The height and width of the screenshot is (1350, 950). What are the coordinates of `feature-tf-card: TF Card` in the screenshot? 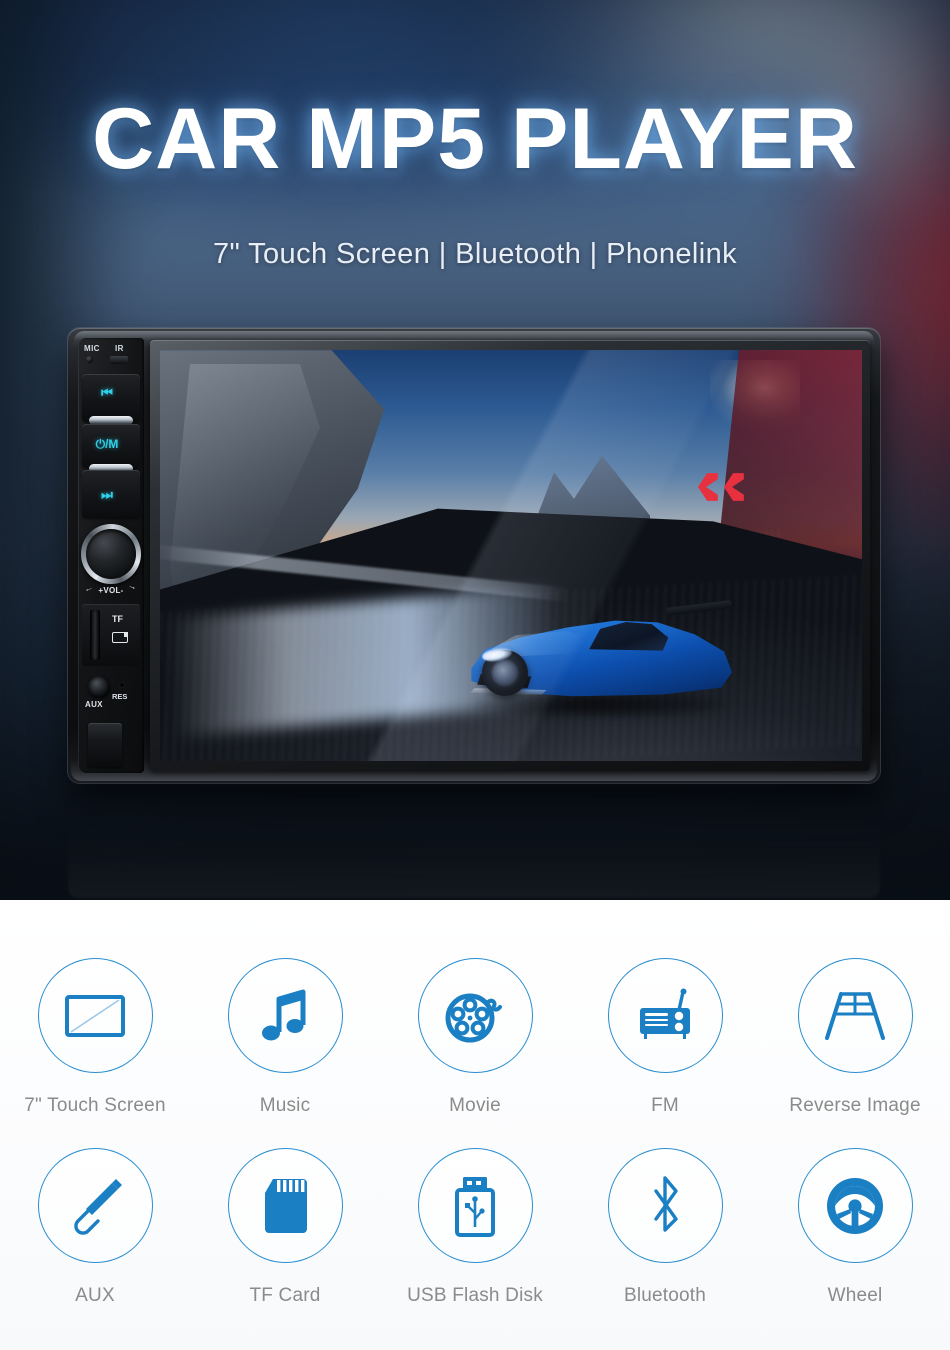 It's located at (285, 1227).